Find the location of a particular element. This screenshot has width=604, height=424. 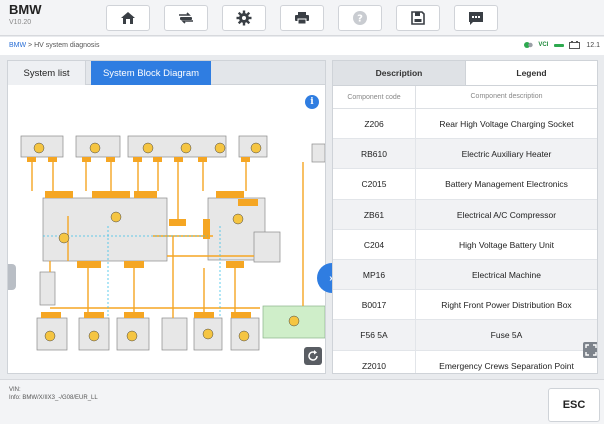

table-row: Z2010 Emergency Crews Separation Point is located at coordinates (465, 361).